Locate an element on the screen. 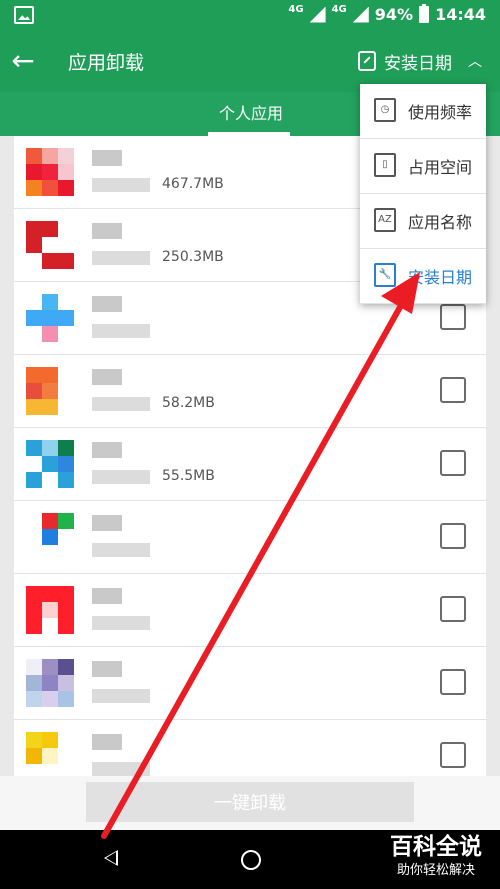  network-type: 4G is located at coordinates (296, 9).